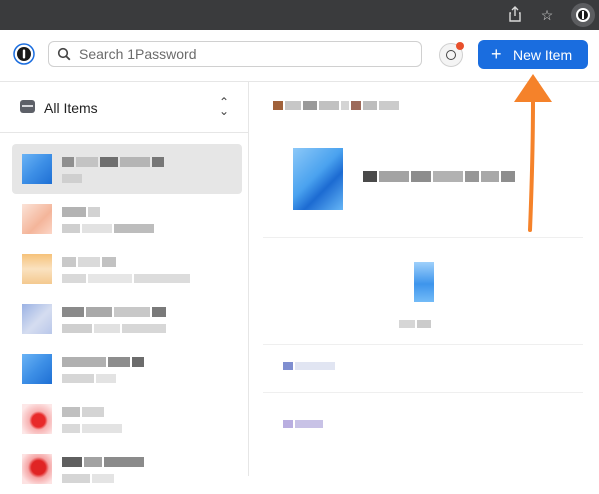 The height and width of the screenshot is (494, 599). I want to click on breadcrumb, so click(337, 105).